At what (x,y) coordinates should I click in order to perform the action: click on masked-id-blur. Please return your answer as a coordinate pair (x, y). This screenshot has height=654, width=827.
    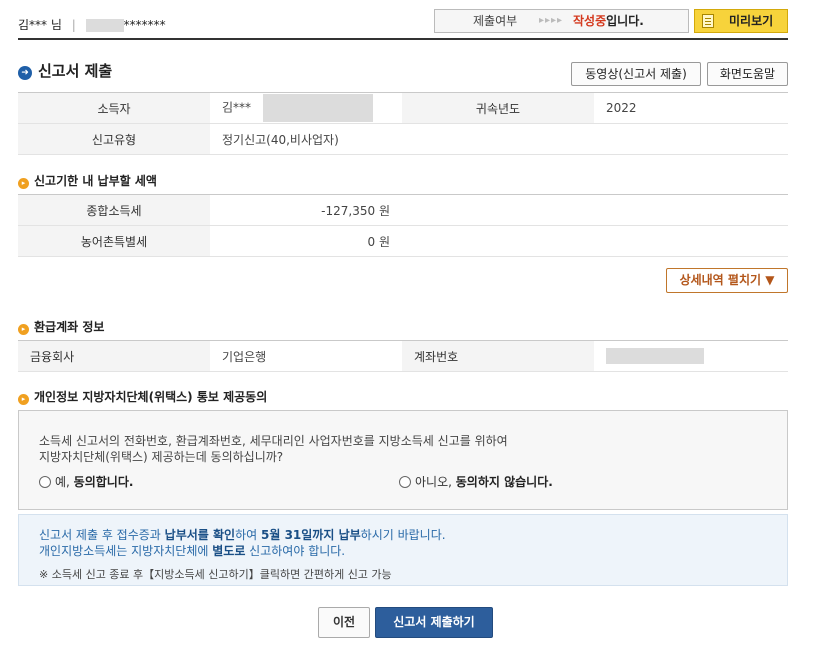
    Looking at the image, I should click on (104, 25).